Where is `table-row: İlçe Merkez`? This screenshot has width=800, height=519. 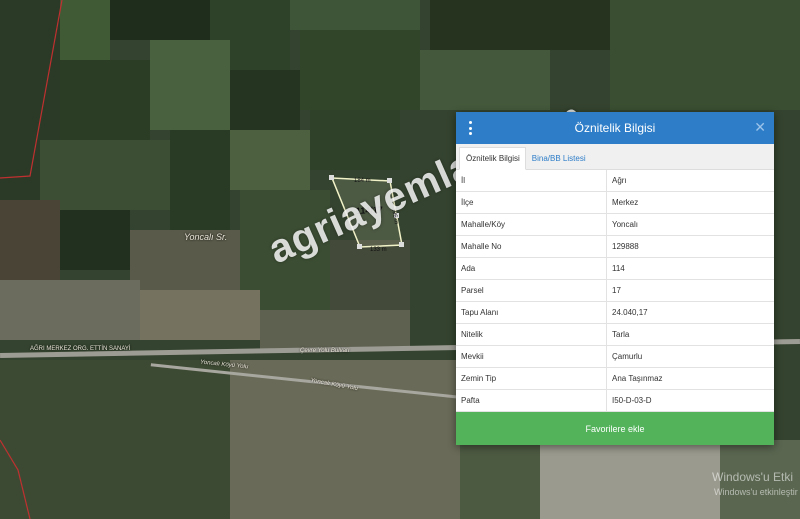
table-row: İlçe Merkez is located at coordinates (615, 202).